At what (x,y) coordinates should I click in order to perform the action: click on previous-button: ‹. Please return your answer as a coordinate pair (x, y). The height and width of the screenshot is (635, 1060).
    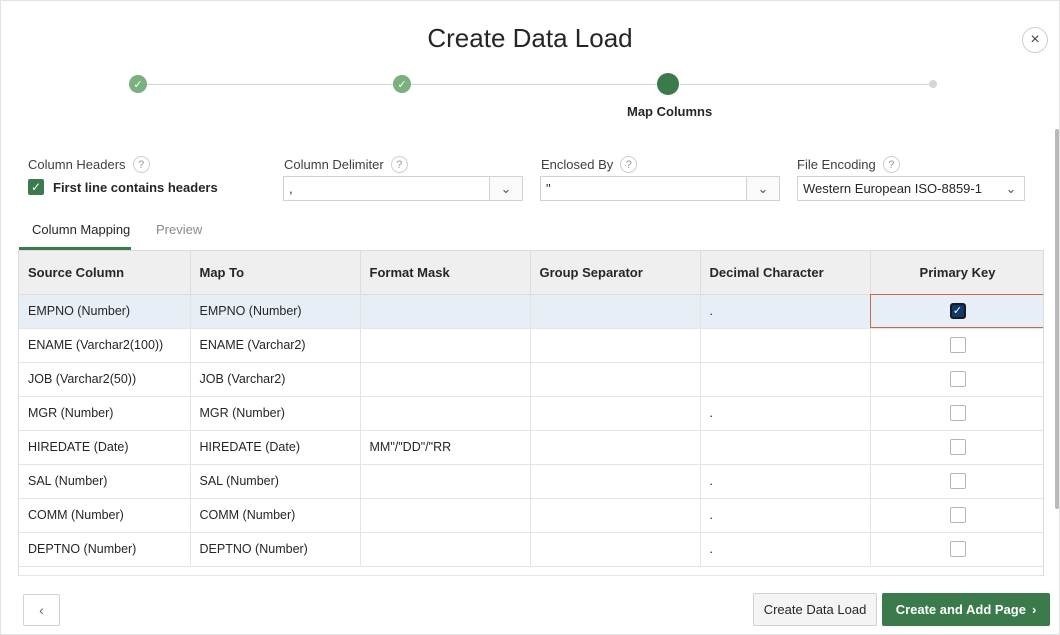
    Looking at the image, I should click on (41, 610).